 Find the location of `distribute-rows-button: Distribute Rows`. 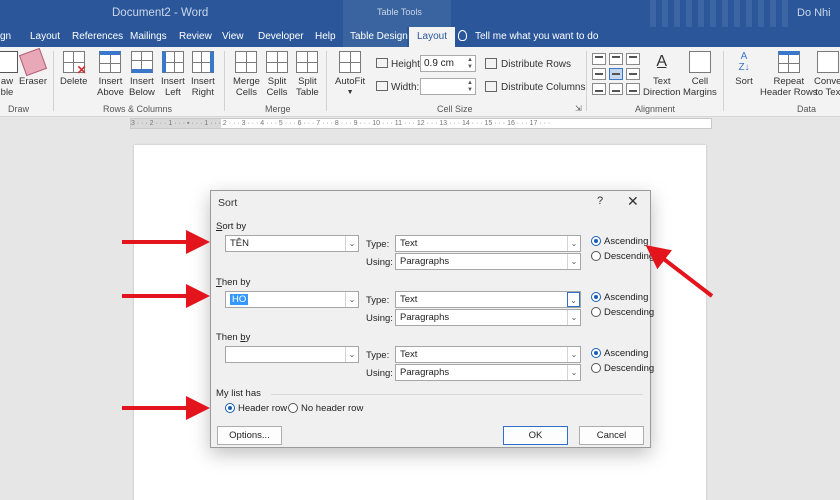

distribute-rows-button: Distribute Rows is located at coordinates (528, 64).